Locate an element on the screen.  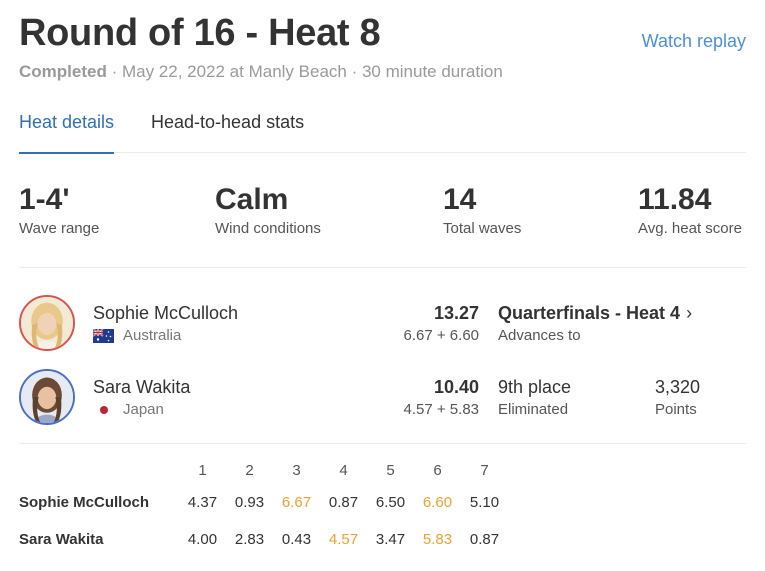
stat-avg-heat-score: 11.84 Avg. heat score is located at coordinates (690, 210).